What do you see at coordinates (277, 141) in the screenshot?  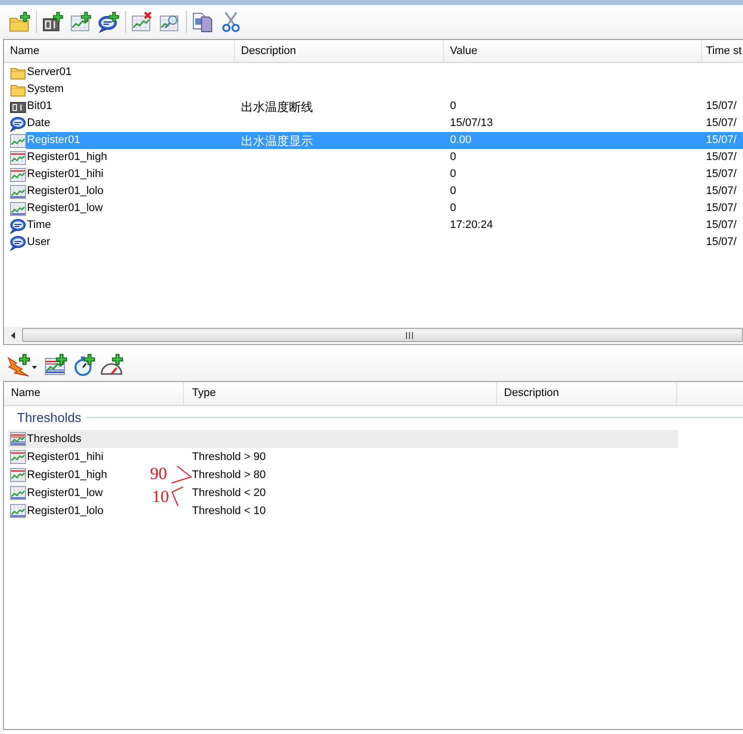 I see `description-cell-text: 出水温度显示` at bounding box center [277, 141].